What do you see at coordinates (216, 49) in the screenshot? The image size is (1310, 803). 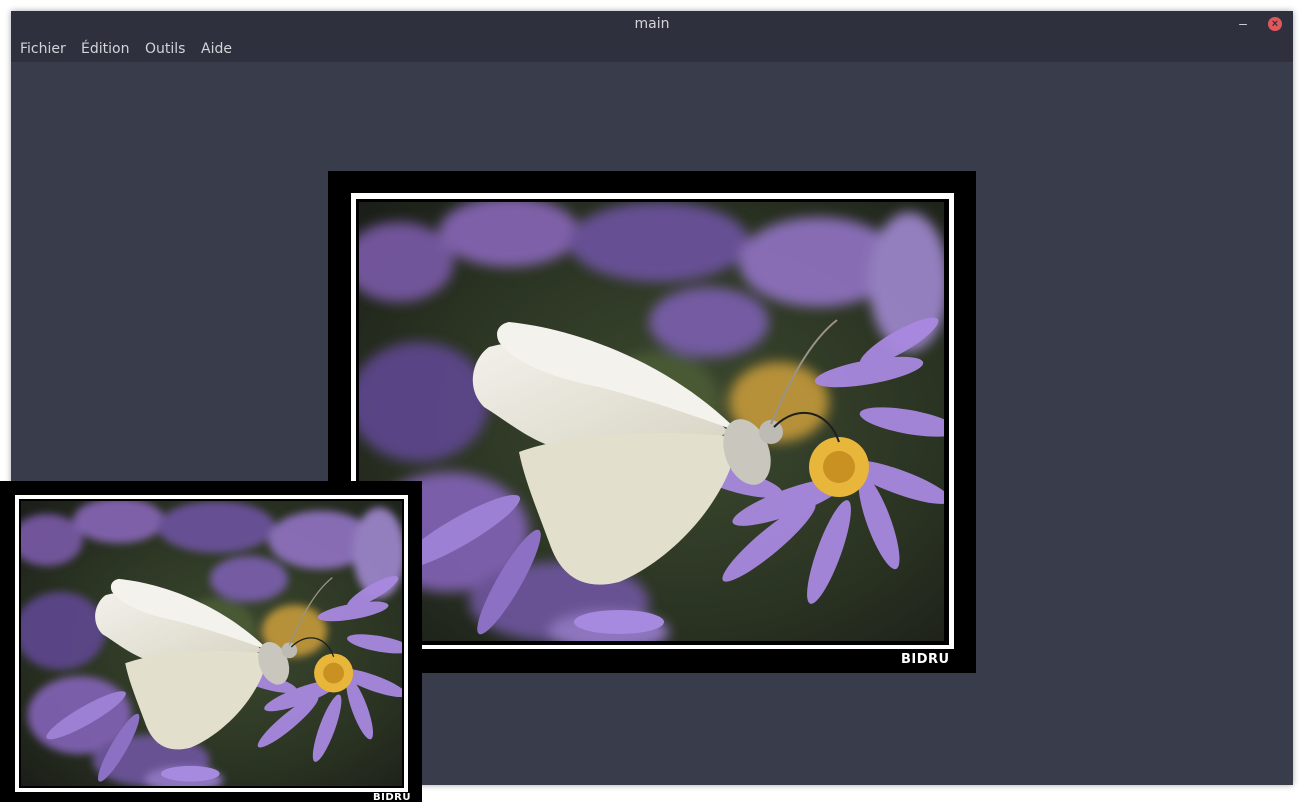 I see `menu-aide: Aide` at bounding box center [216, 49].